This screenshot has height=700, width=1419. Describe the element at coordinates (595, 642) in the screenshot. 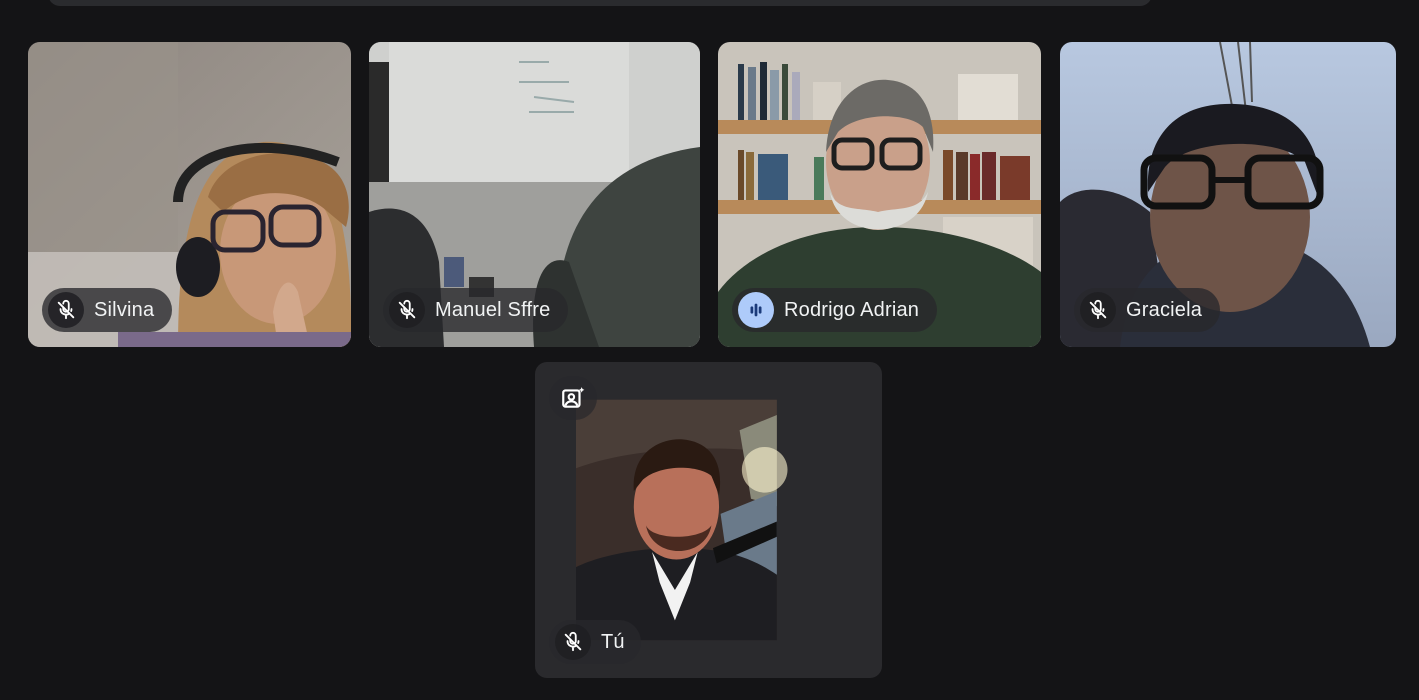

I see `self-name-pill: Tú` at that location.